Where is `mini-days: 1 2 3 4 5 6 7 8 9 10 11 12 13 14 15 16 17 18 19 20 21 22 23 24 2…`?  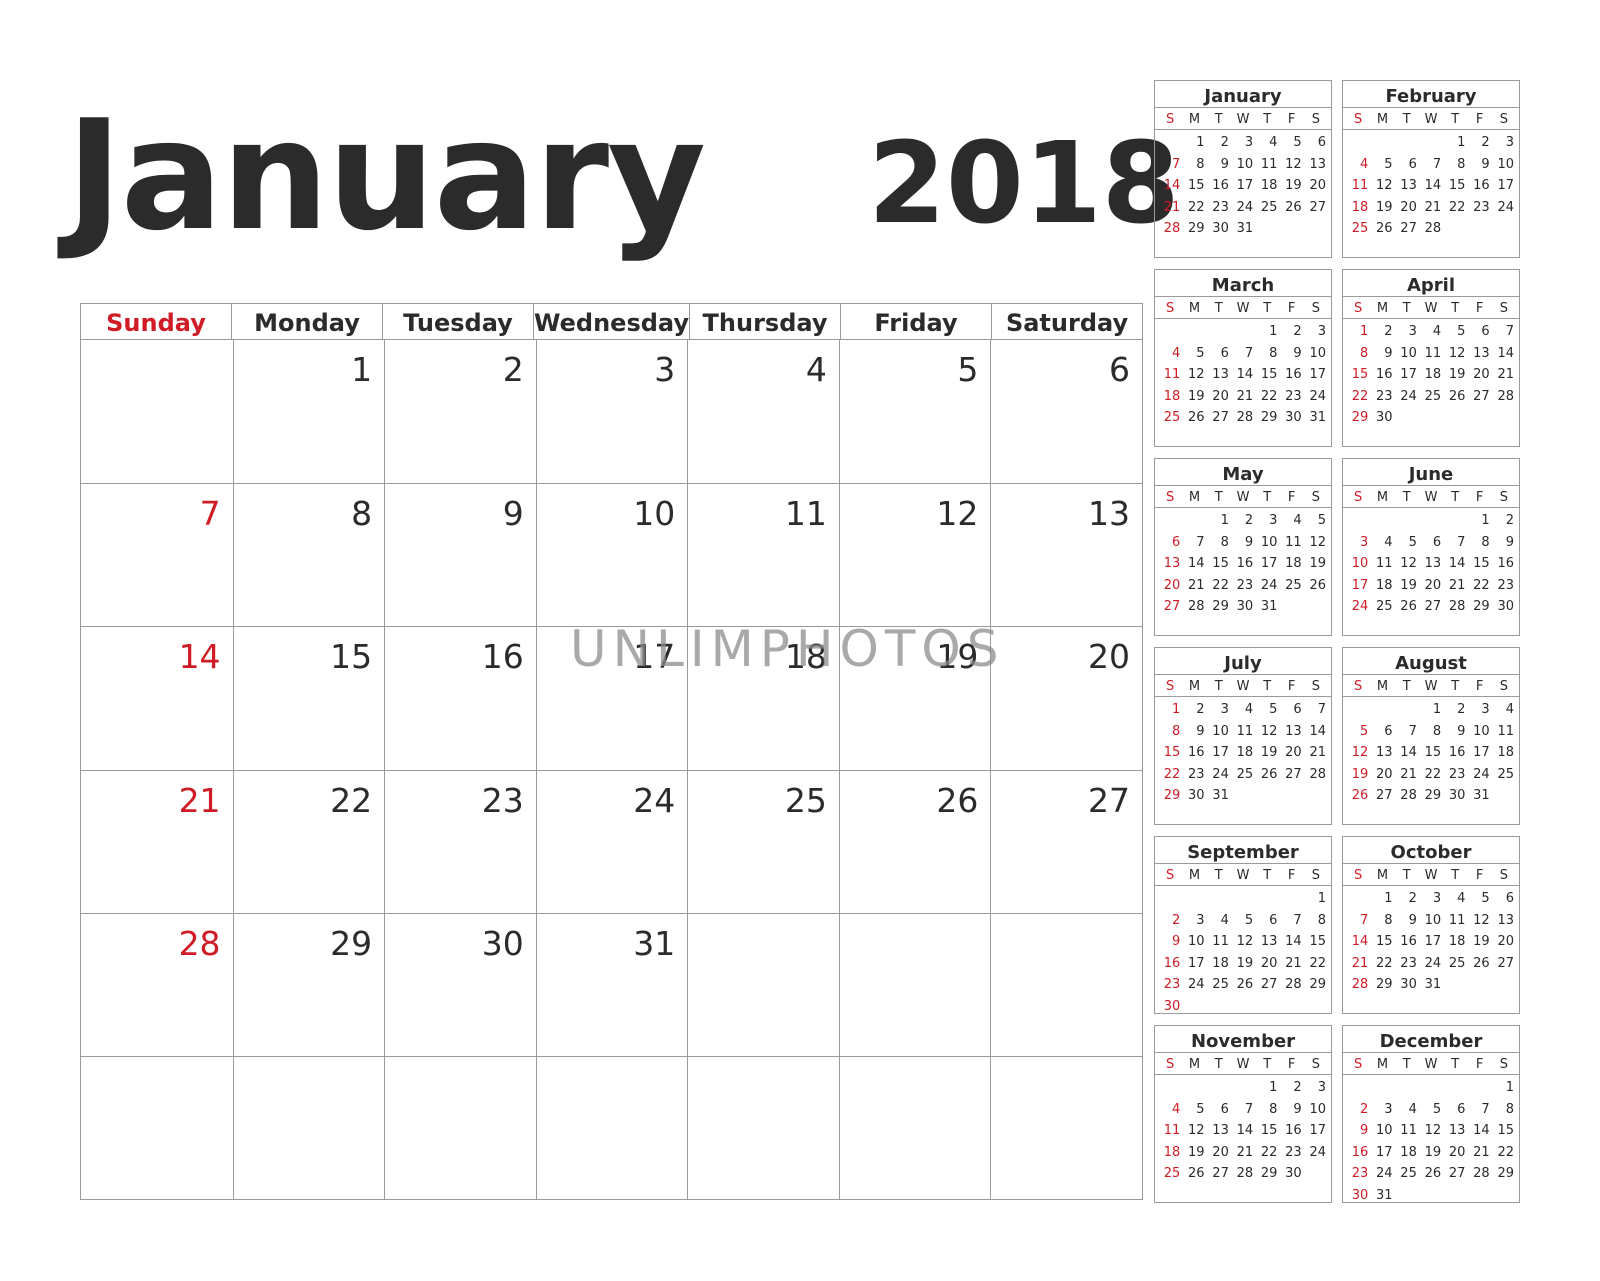
mini-days: 1 2 3 4 5 6 7 8 9 10 11 12 13 14 15 16 17 18 19 20 21 22 23 24 2… is located at coordinates (1431, 752).